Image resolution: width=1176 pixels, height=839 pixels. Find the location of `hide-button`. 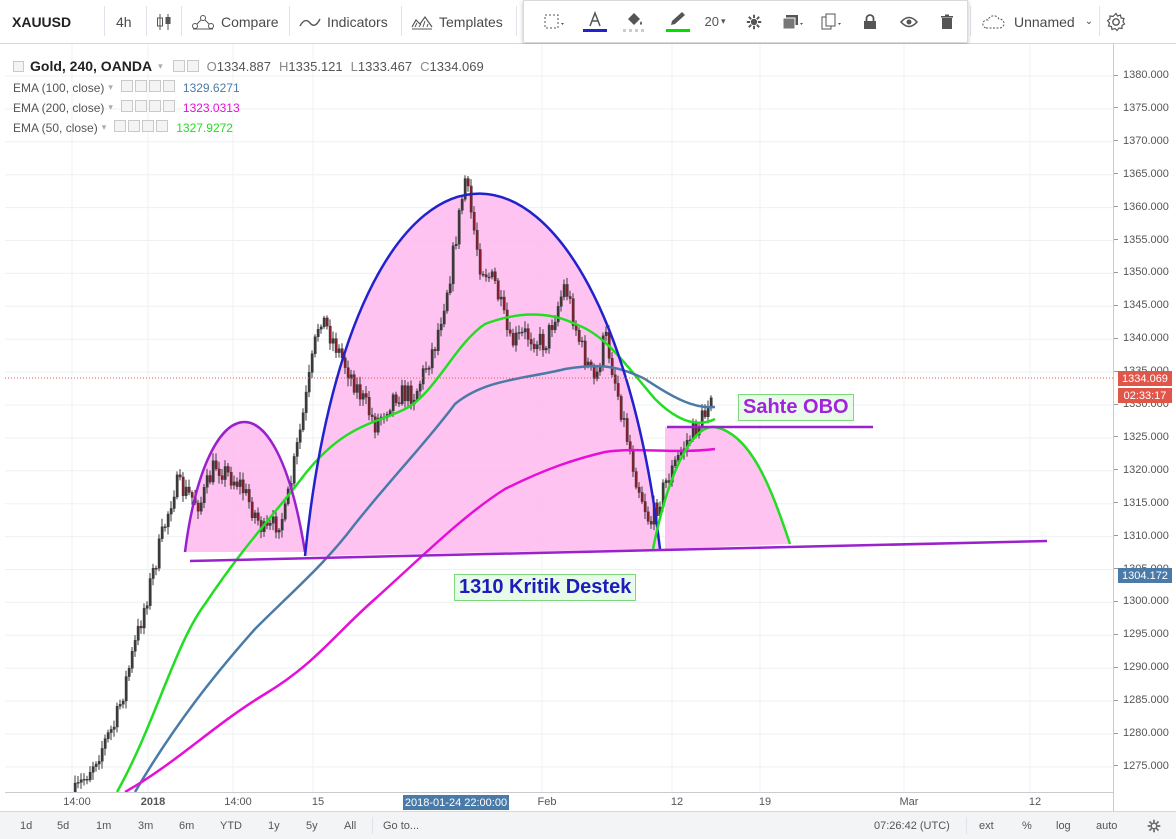

hide-button is located at coordinates (909, 21).